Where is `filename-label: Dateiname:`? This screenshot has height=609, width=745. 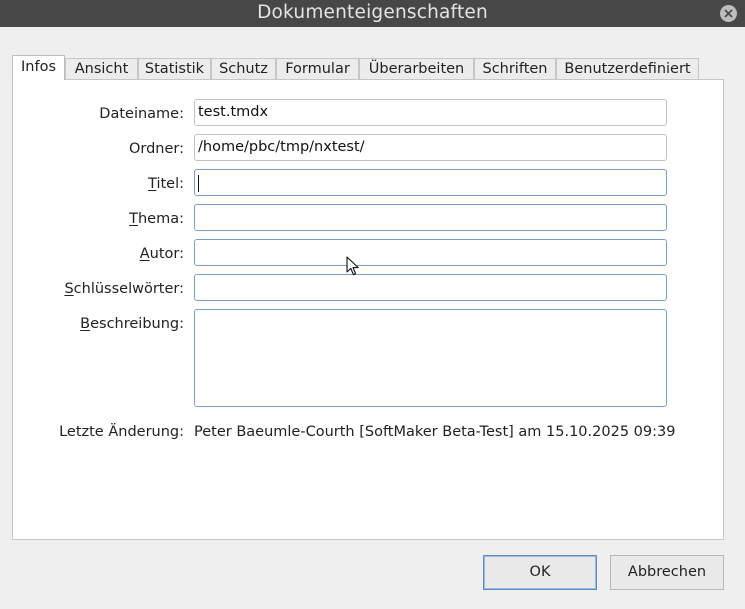
filename-label: Dateiname: is located at coordinates (141, 114).